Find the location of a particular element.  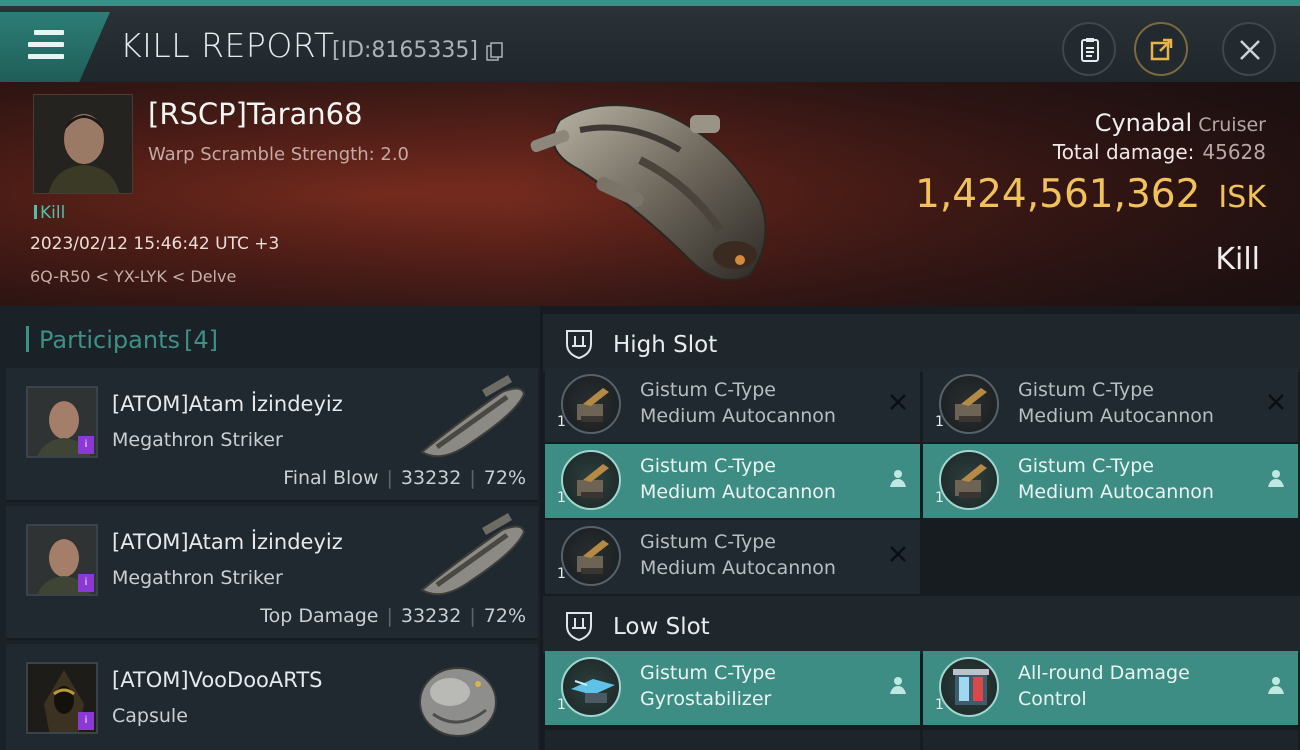

menu-button is located at coordinates (55, 47).